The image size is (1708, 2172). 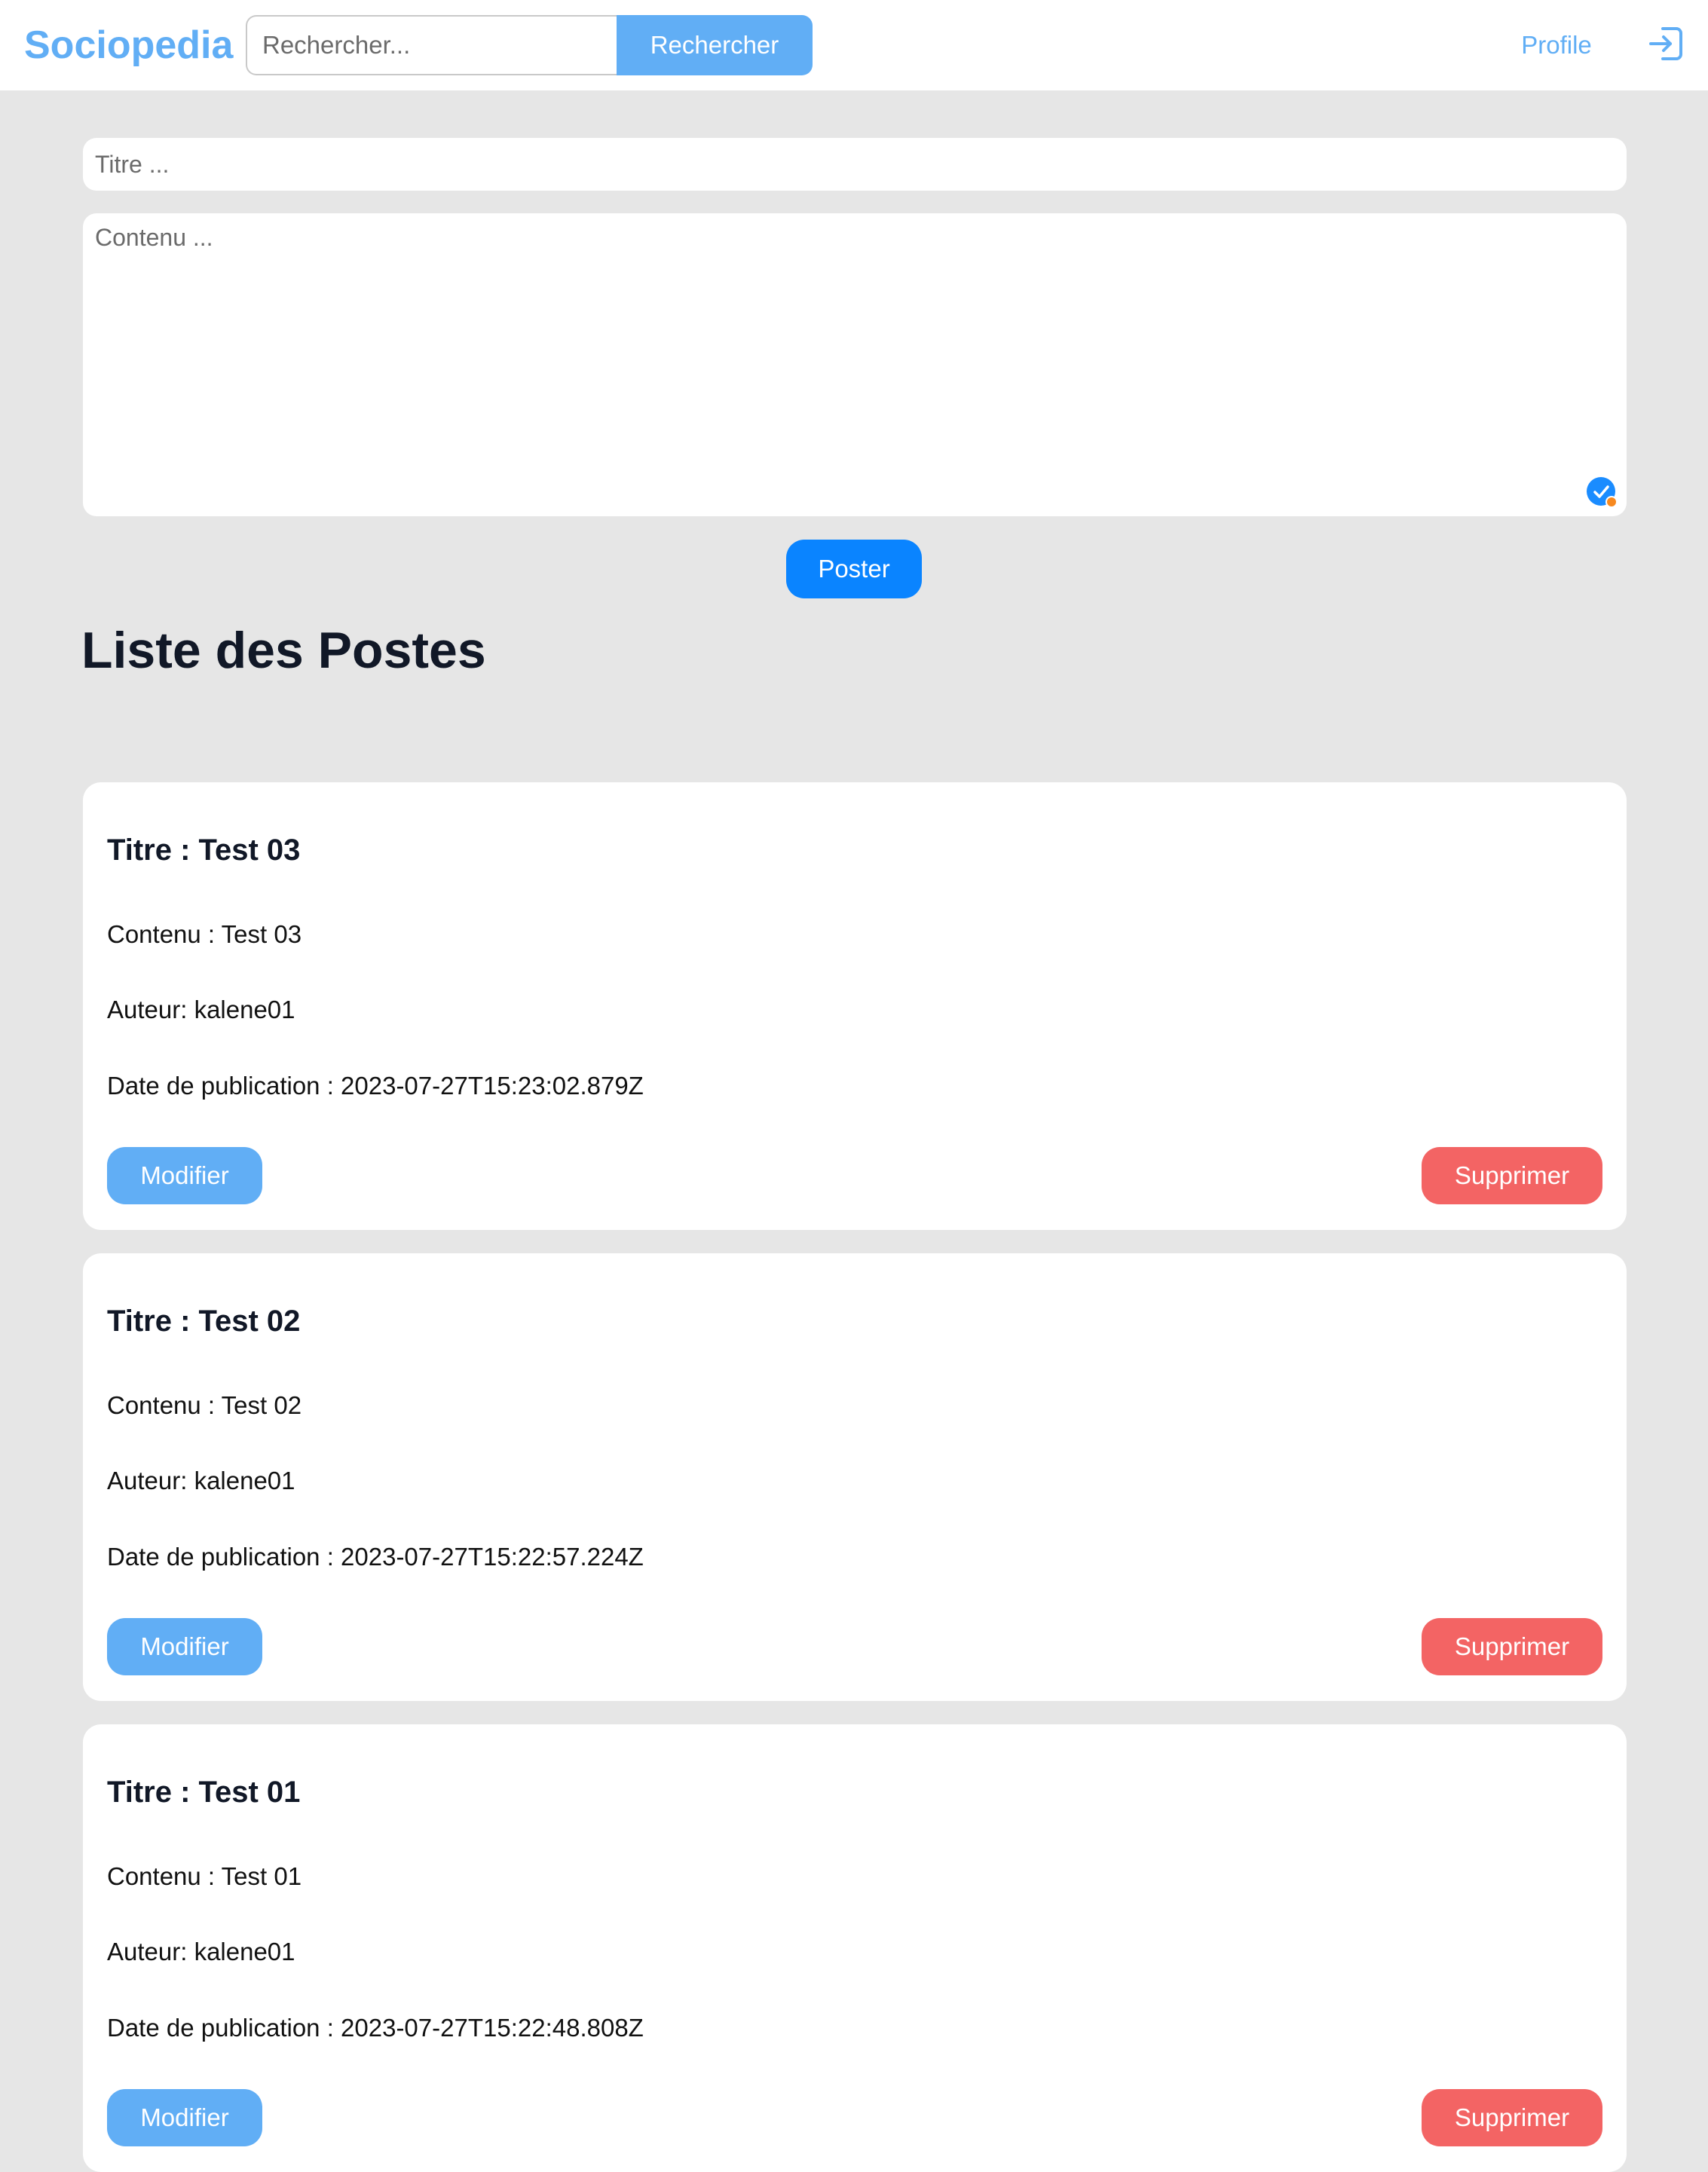 What do you see at coordinates (283, 650) in the screenshot?
I see `page-title: Liste des Postes` at bounding box center [283, 650].